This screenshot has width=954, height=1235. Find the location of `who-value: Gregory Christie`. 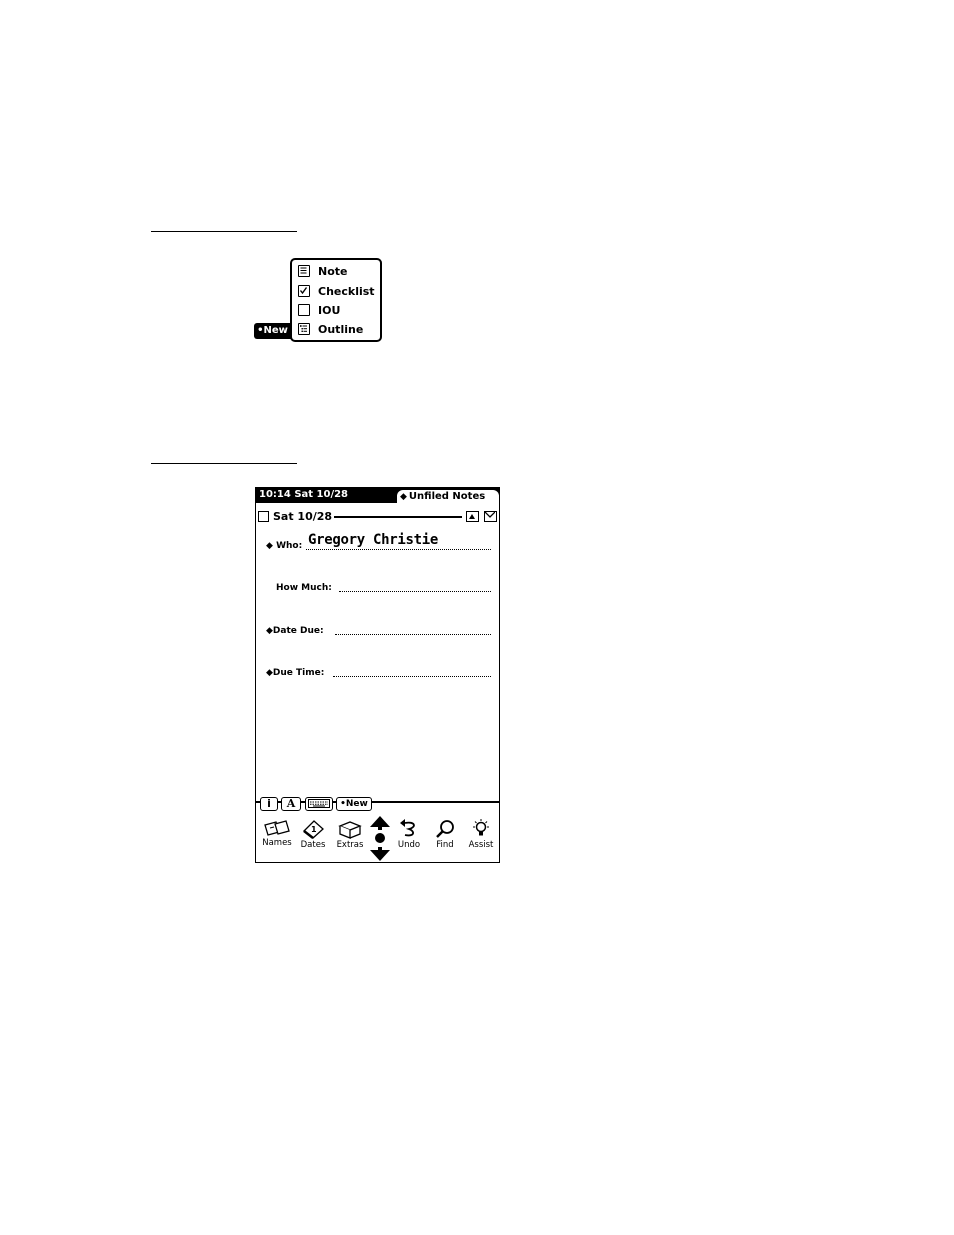

who-value: Gregory Christie is located at coordinates (373, 540).